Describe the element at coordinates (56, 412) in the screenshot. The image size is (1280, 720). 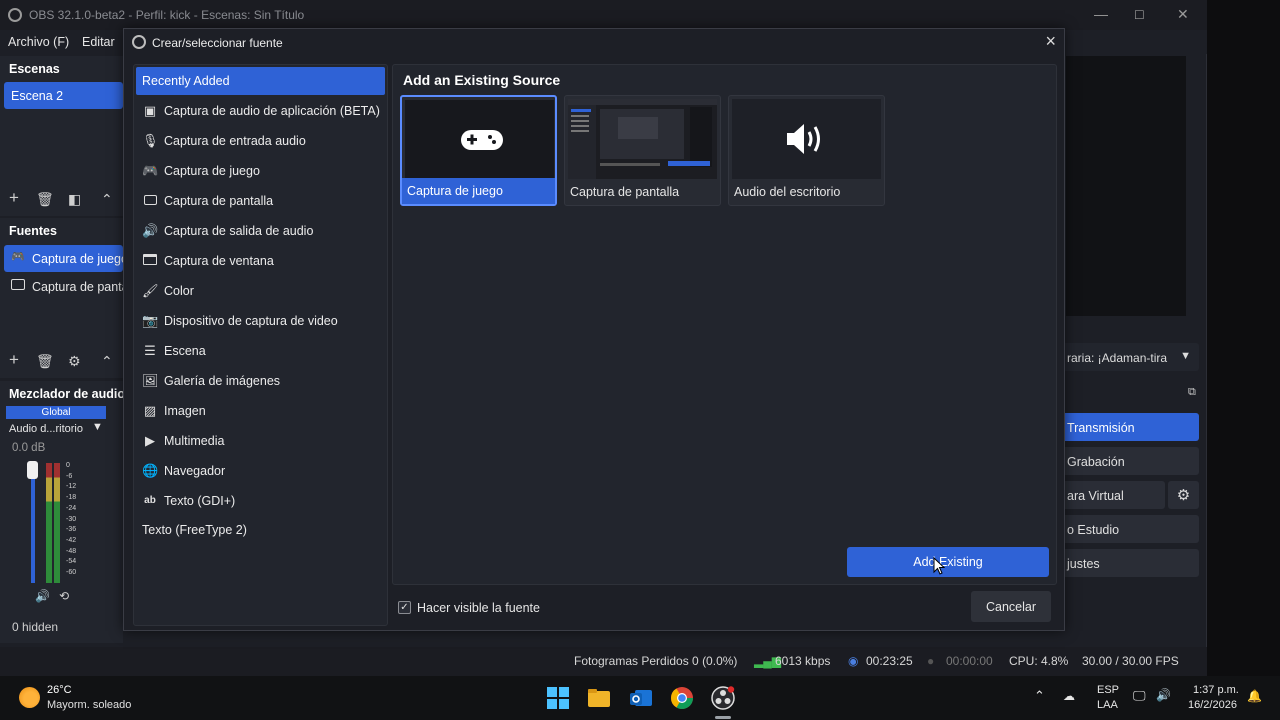
I see `mixer-tab-global: Global` at that location.